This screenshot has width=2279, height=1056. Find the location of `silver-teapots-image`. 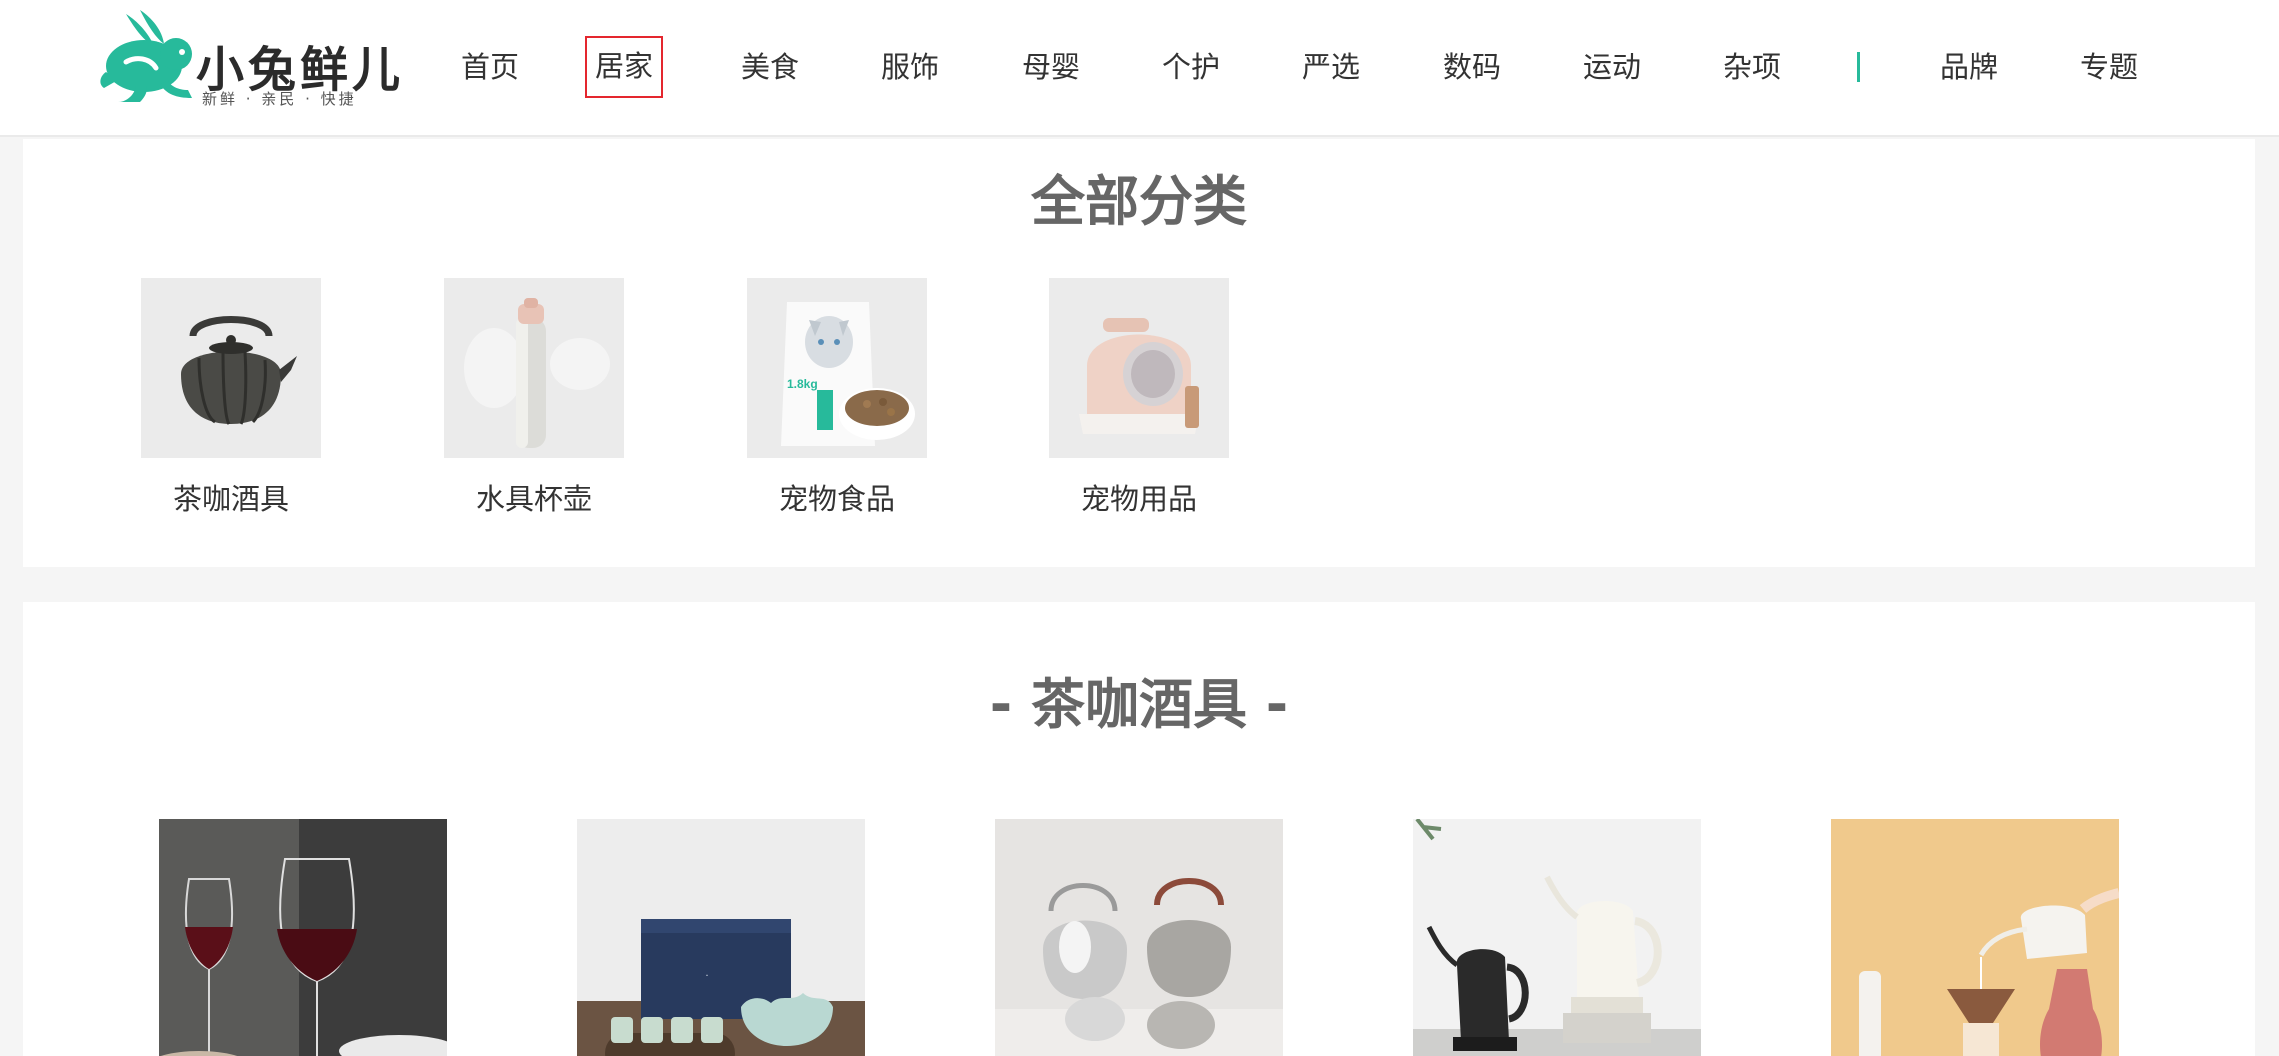

silver-teapots-image is located at coordinates (1139, 937).